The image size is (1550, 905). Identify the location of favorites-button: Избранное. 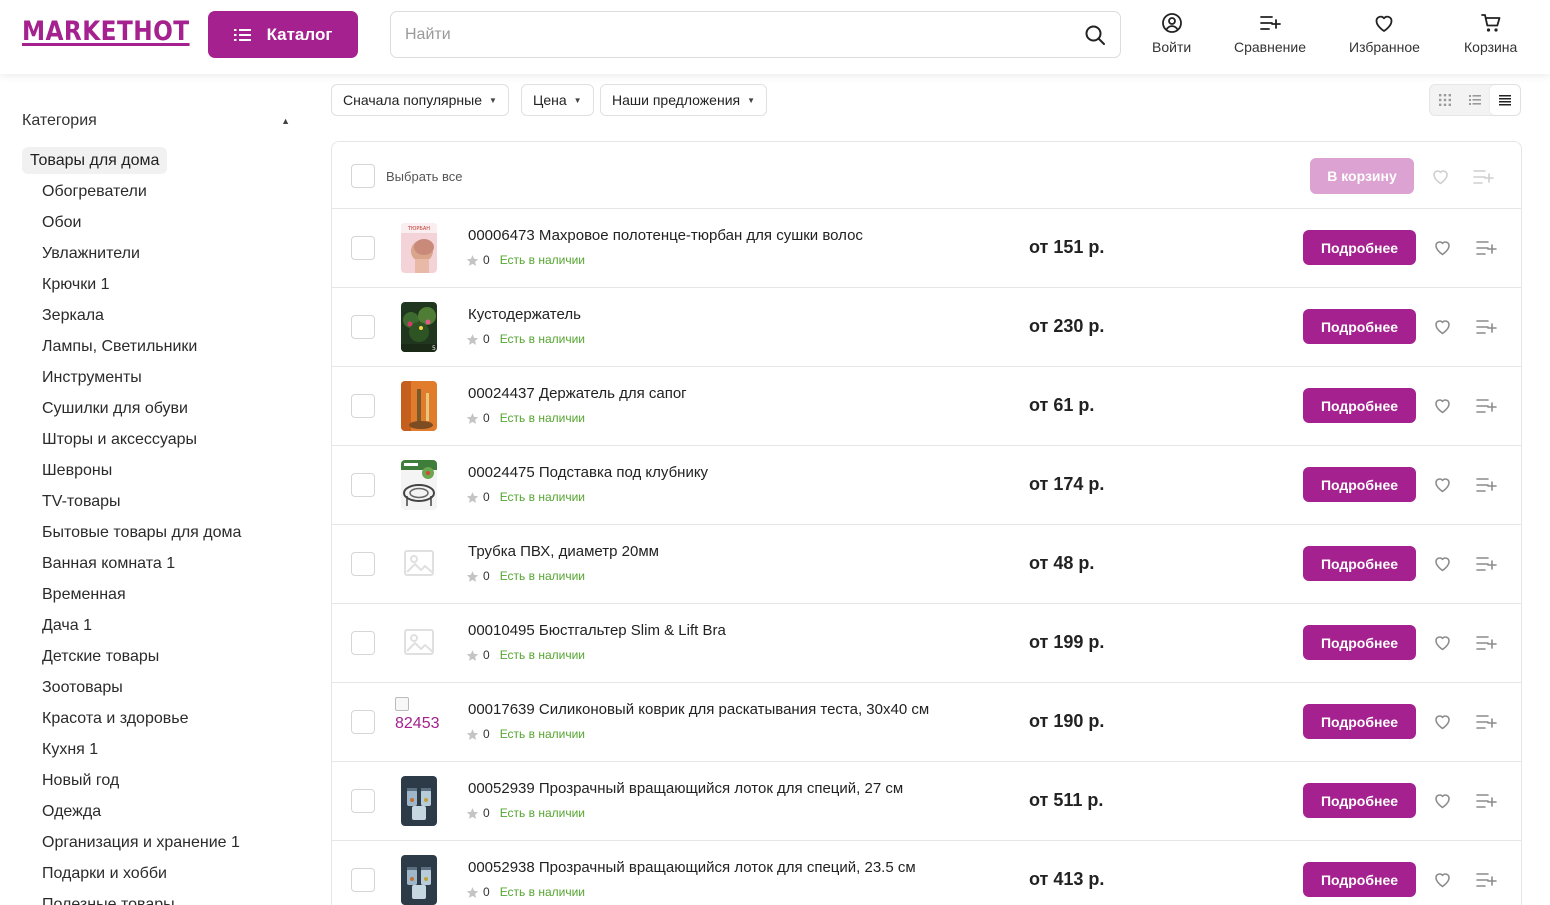
(1384, 33).